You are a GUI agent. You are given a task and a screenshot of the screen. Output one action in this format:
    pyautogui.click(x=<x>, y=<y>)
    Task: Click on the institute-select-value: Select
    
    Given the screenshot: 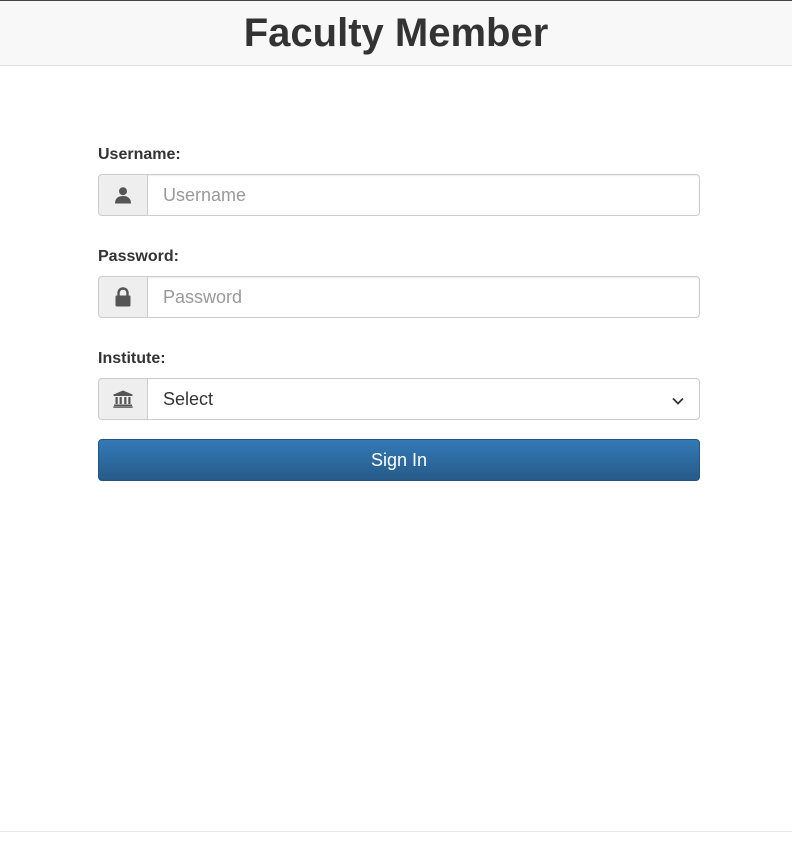 What is the action you would take?
    pyautogui.click(x=188, y=398)
    